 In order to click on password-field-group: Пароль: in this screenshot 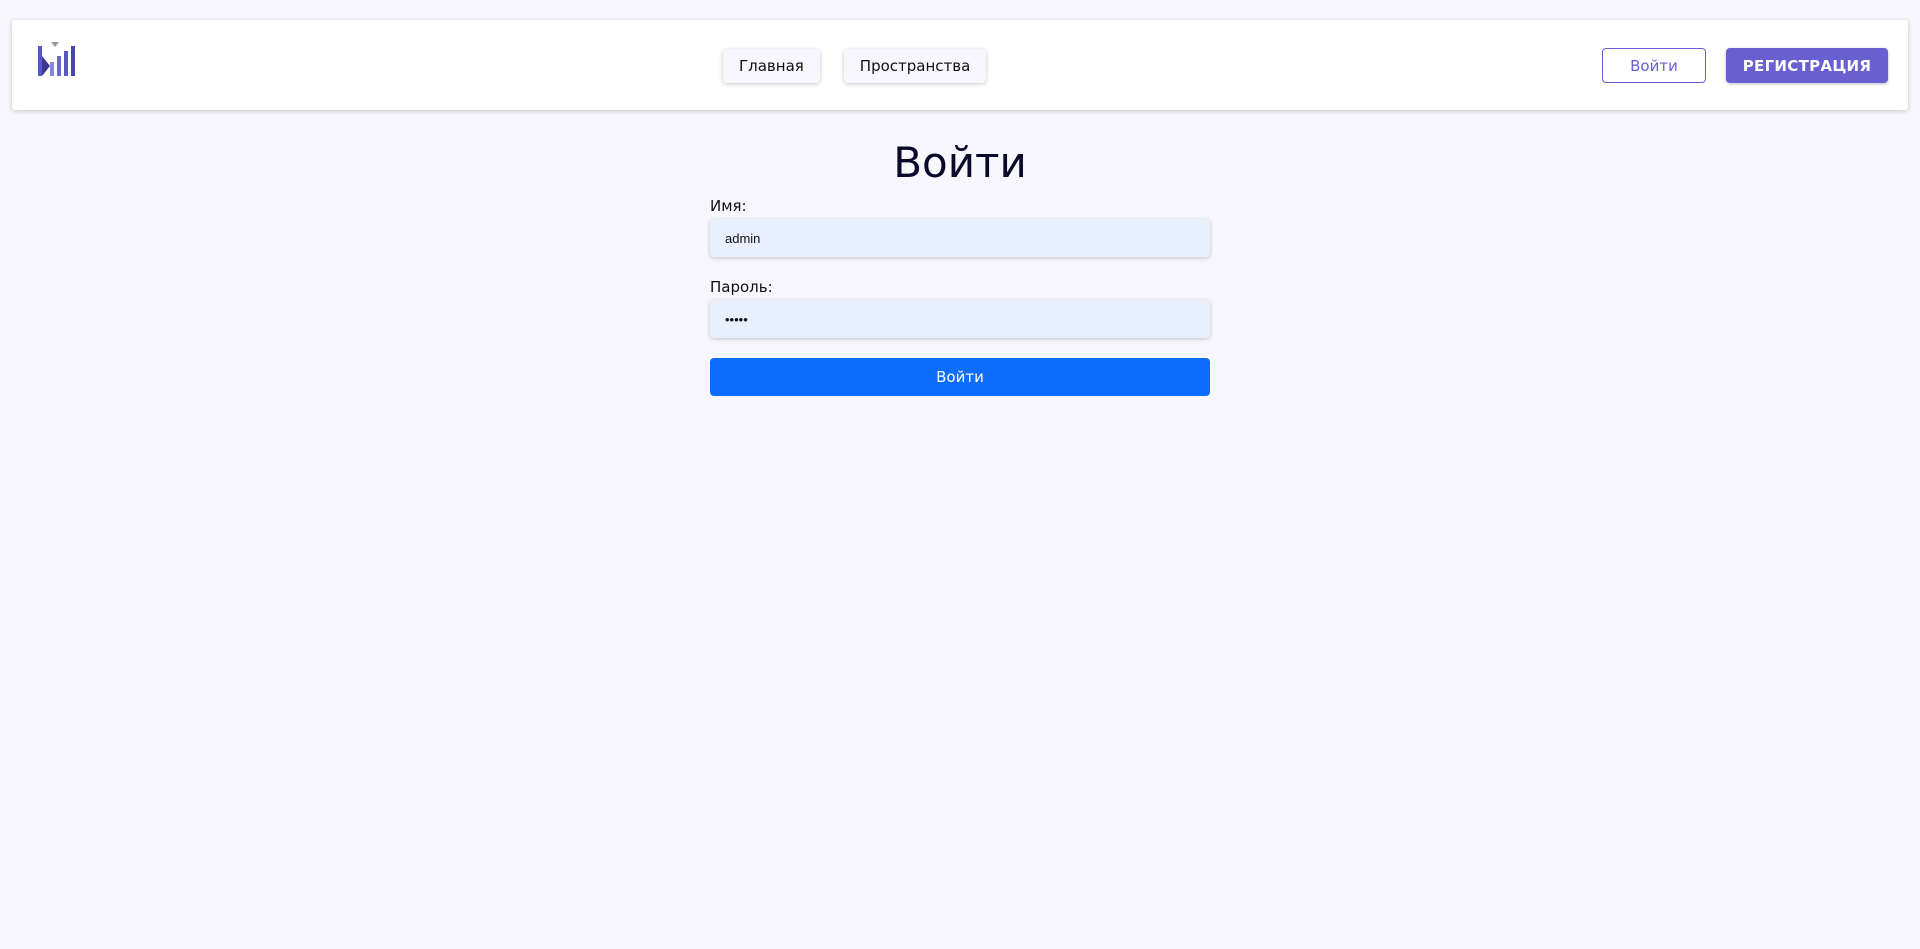, I will do `click(960, 308)`.